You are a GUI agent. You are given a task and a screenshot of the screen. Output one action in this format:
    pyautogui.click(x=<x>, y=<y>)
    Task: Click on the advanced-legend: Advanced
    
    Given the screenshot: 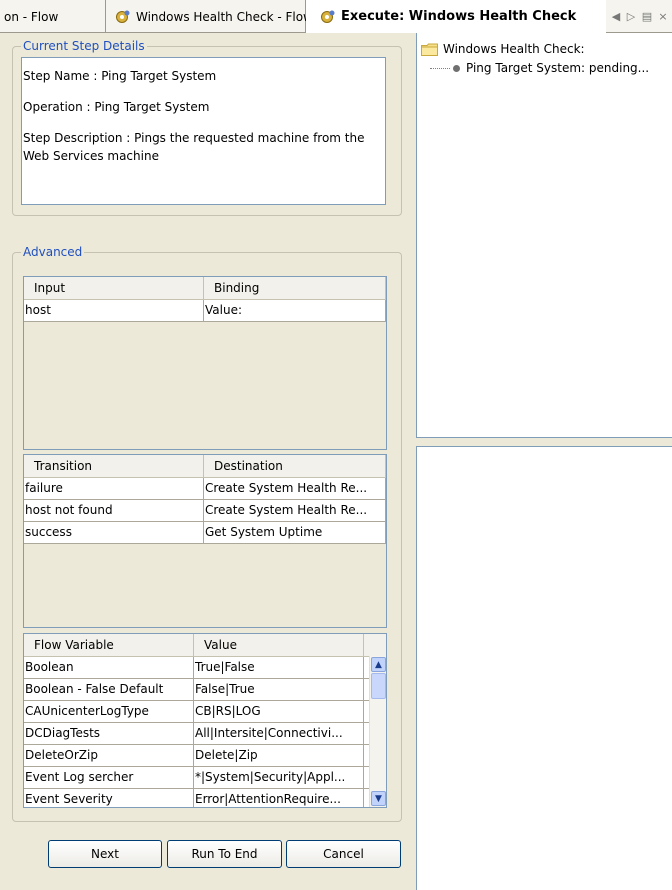 What is the action you would take?
    pyautogui.click(x=53, y=252)
    